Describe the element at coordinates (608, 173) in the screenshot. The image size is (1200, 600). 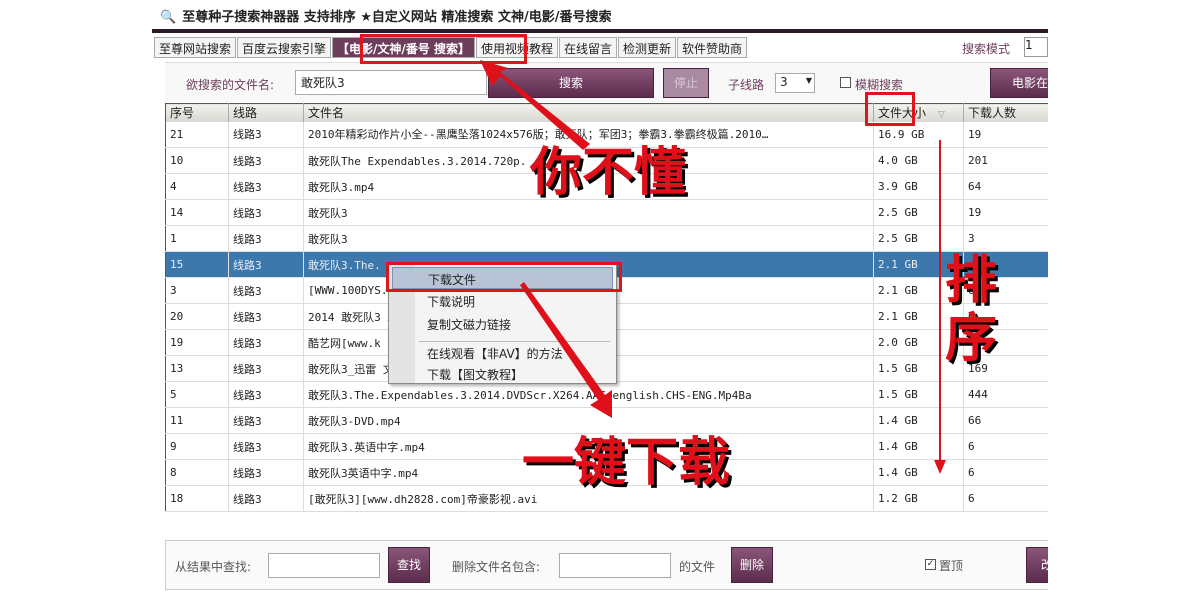
I see `annotation-not-understand: 你不懂` at that location.